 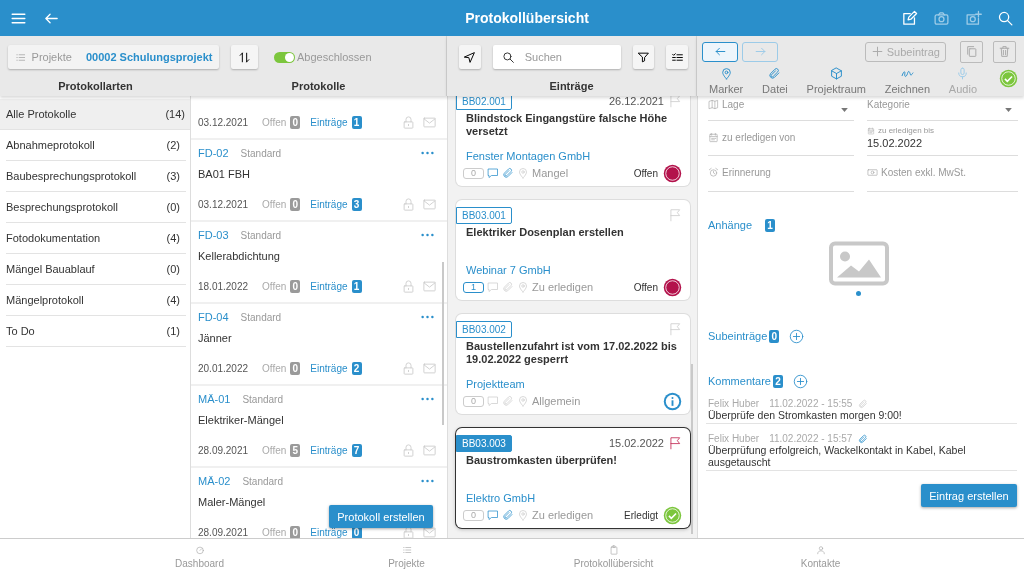 I want to click on send-button, so click(x=470, y=57).